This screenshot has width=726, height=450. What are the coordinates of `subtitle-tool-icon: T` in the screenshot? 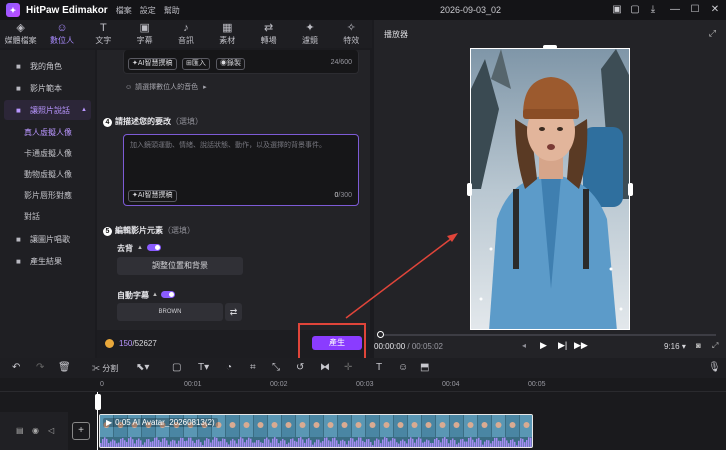 It's located at (379, 367).